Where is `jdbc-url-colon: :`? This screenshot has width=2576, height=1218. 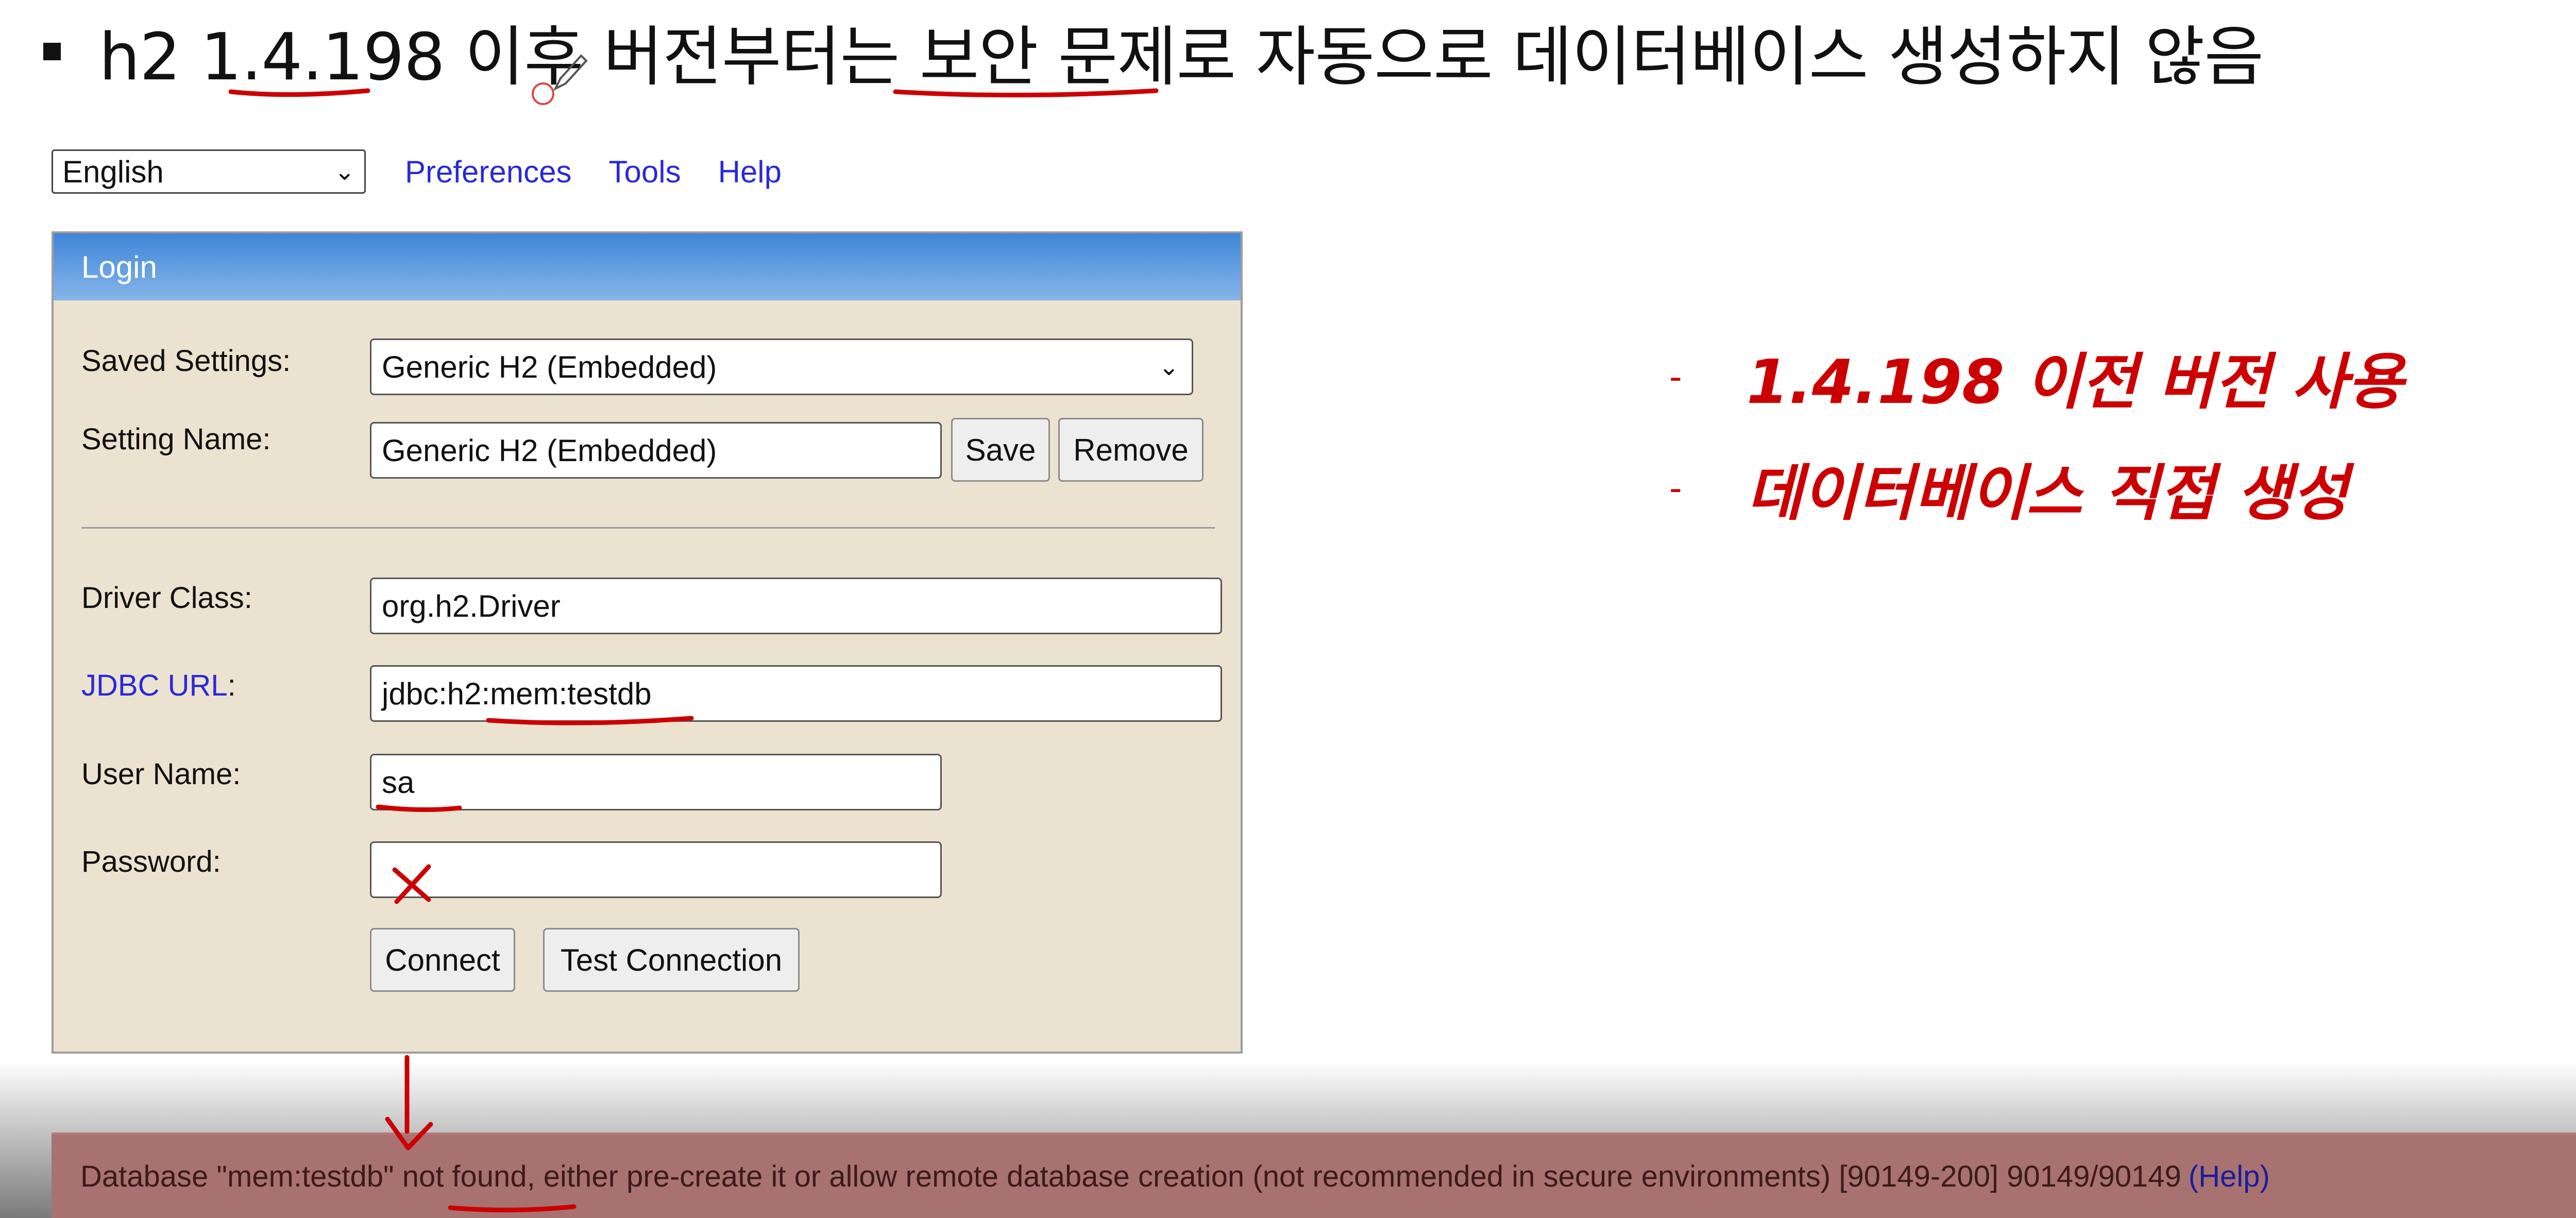 jdbc-url-colon: : is located at coordinates (231, 685).